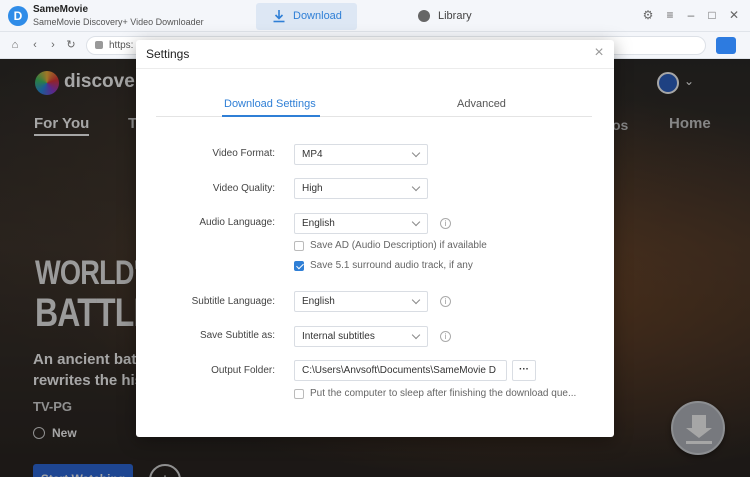  What do you see at coordinates (237, 335) in the screenshot?
I see `save-subtitle-label: Save Subtitle as:` at bounding box center [237, 335].